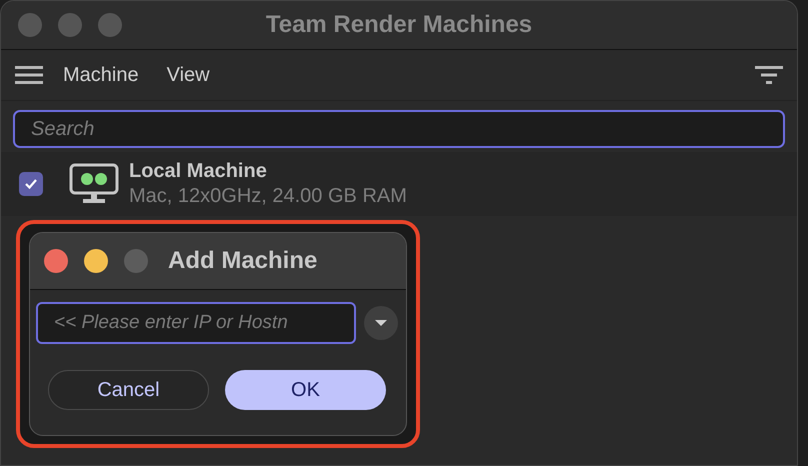 Image resolution: width=808 pixels, height=466 pixels. What do you see at coordinates (243, 261) in the screenshot?
I see `dialog-title: Add Machine` at bounding box center [243, 261].